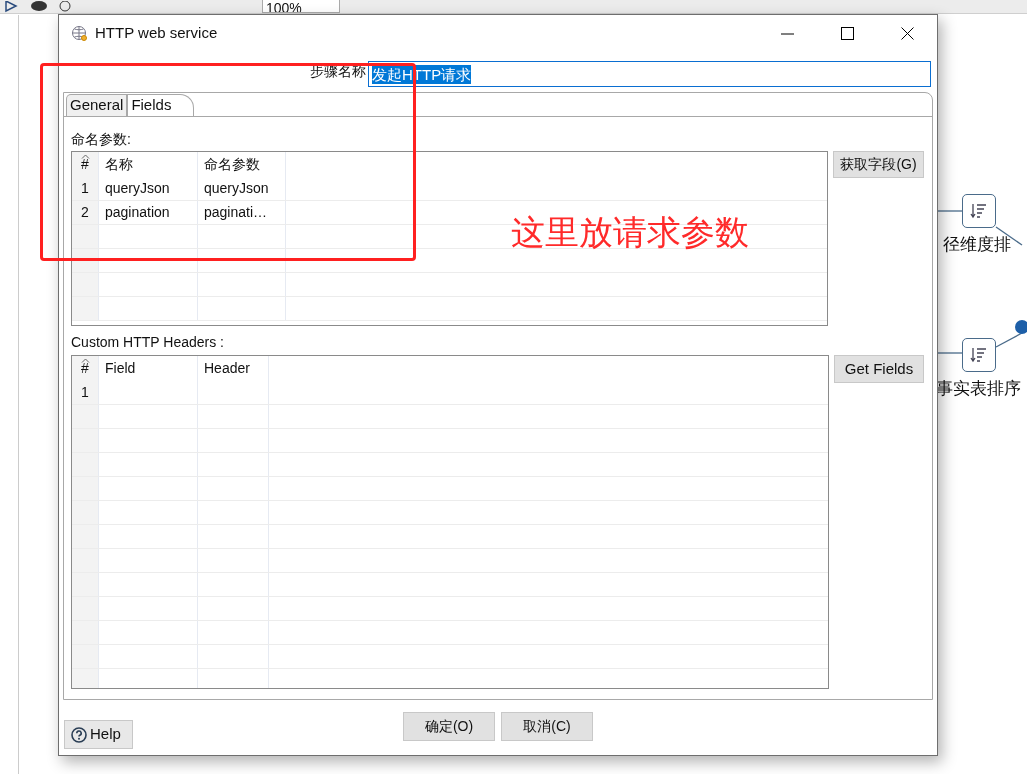  I want to click on tab: General, so click(97, 105).